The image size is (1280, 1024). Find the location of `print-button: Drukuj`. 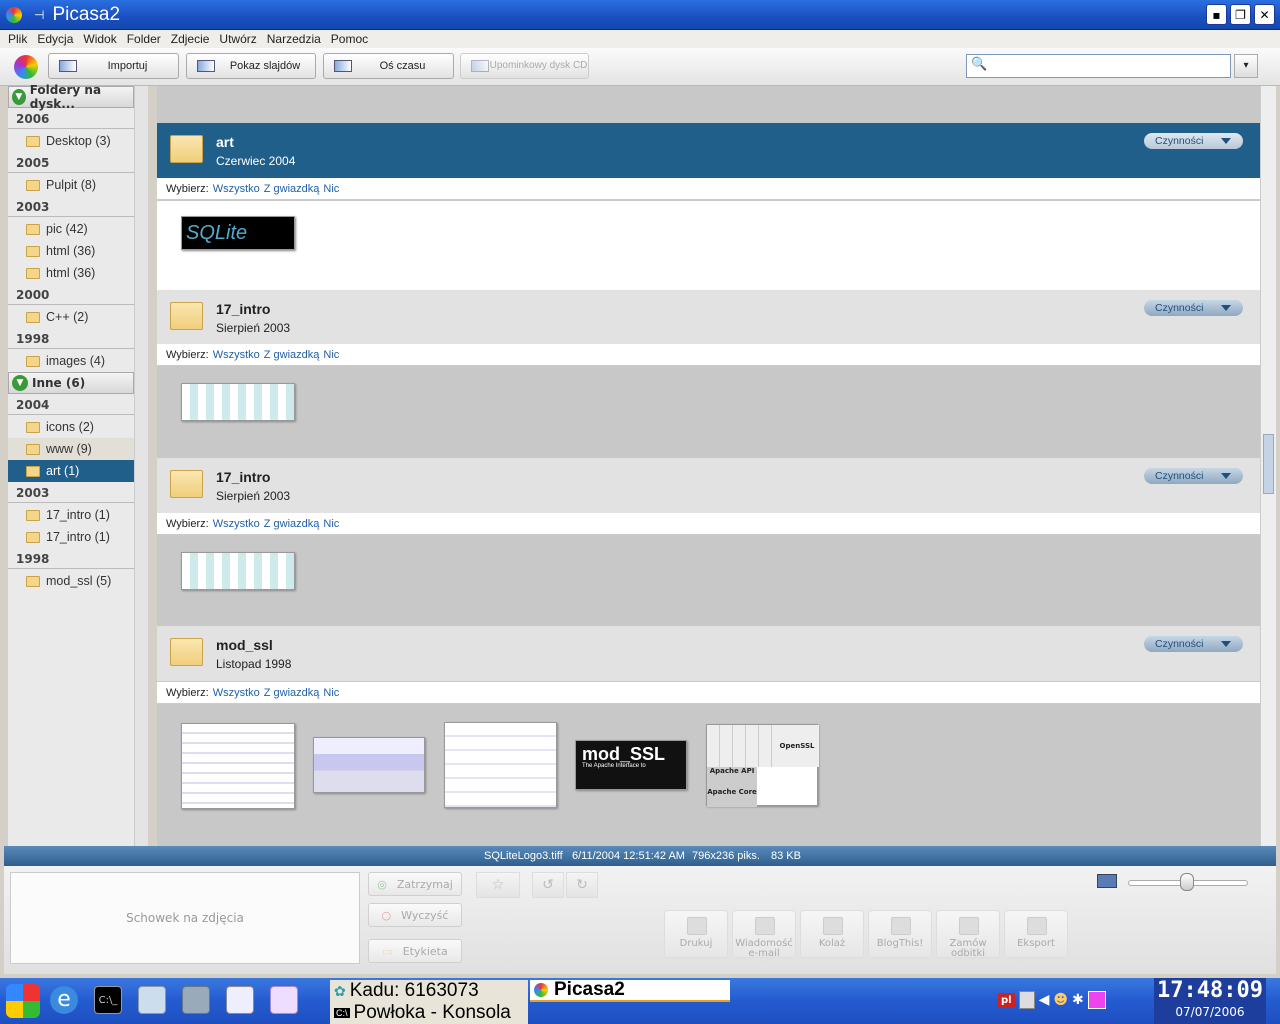

print-button: Drukuj is located at coordinates (696, 934).